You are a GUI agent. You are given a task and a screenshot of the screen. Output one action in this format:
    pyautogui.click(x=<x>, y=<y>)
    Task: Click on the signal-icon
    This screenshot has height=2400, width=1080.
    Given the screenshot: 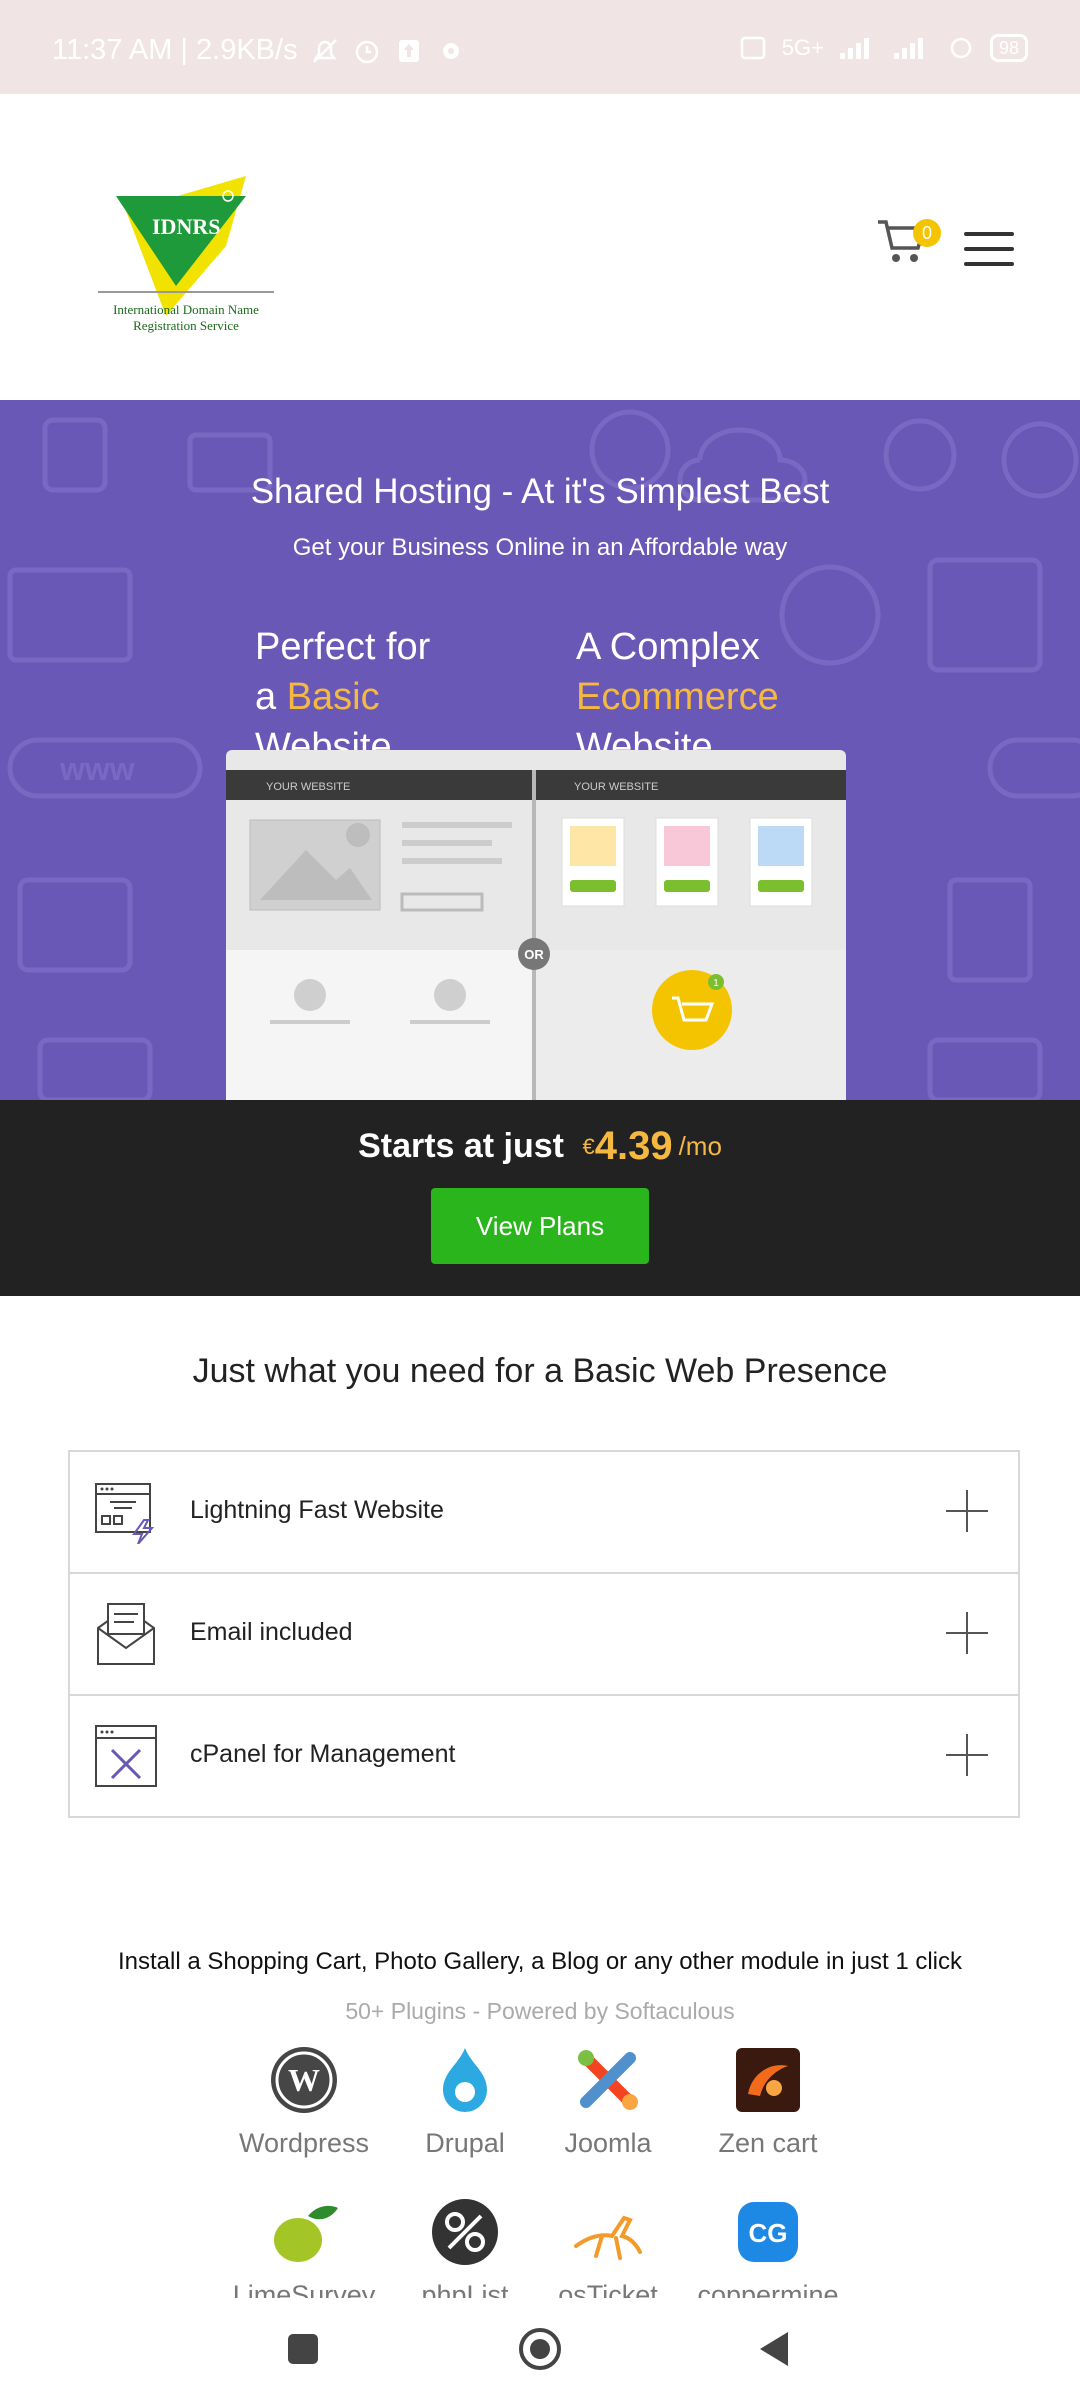 What is the action you would take?
    pyautogui.click(x=854, y=48)
    